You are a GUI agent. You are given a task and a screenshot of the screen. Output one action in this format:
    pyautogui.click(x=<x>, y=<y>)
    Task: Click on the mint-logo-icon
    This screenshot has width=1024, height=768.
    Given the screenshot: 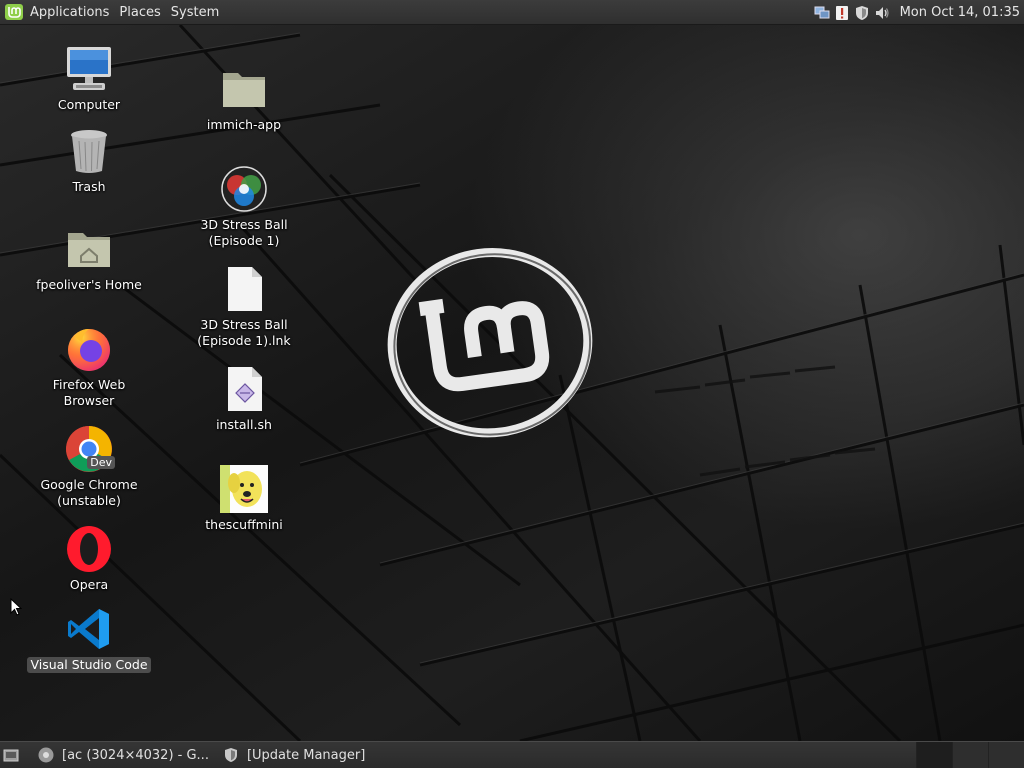 What is the action you would take?
    pyautogui.click(x=14, y=12)
    